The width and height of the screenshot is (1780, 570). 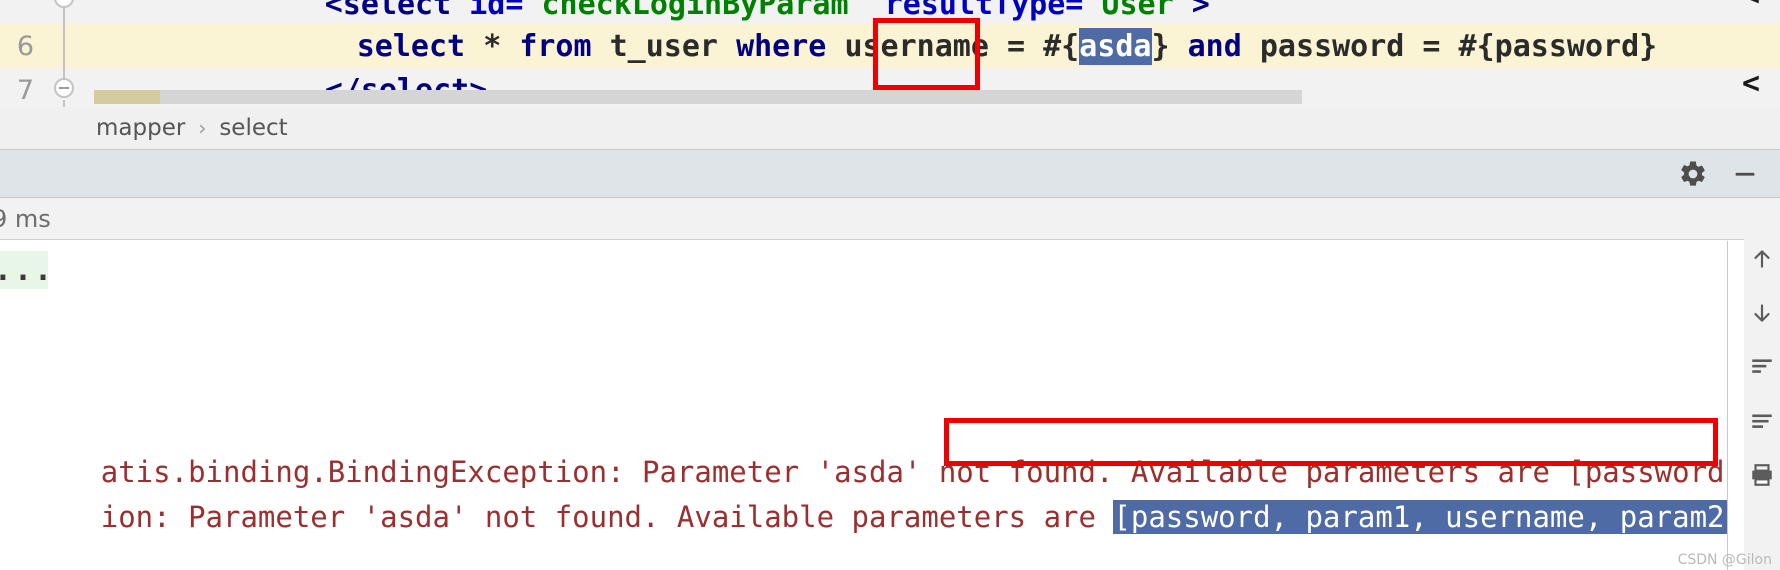 I want to click on line-number: 7, so click(x=25, y=90).